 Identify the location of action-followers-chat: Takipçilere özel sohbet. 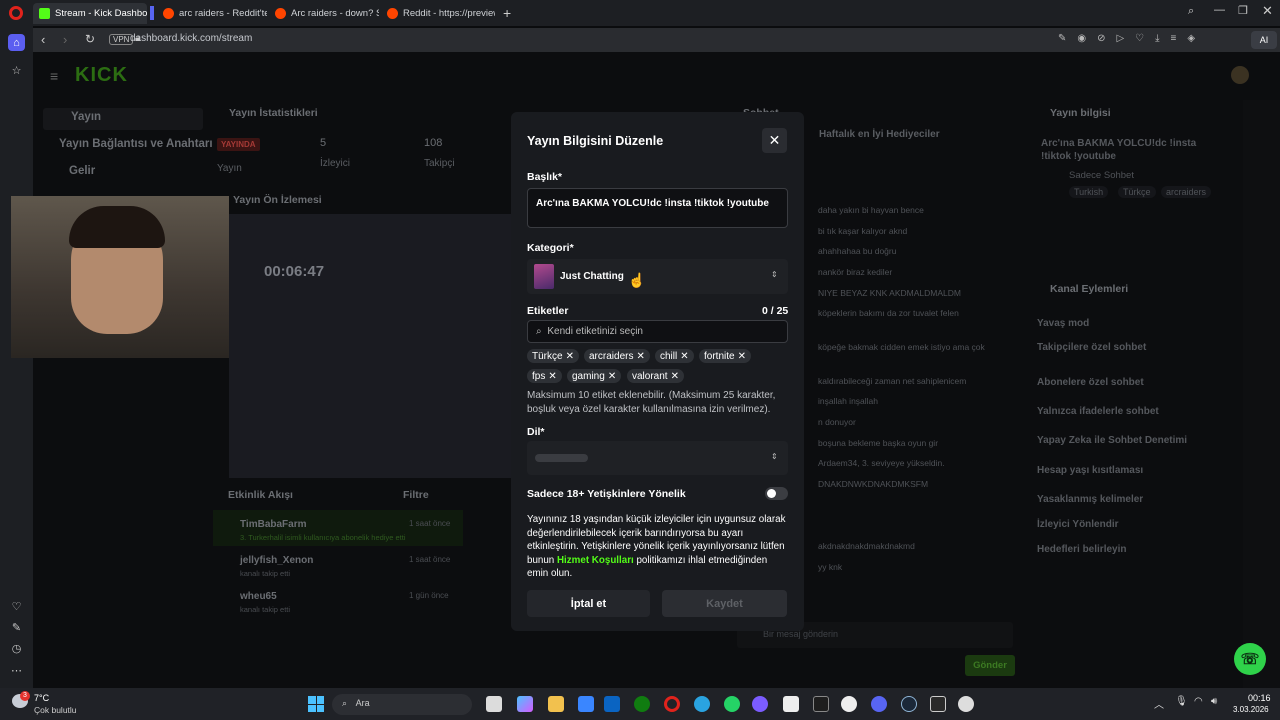
(1091, 347).